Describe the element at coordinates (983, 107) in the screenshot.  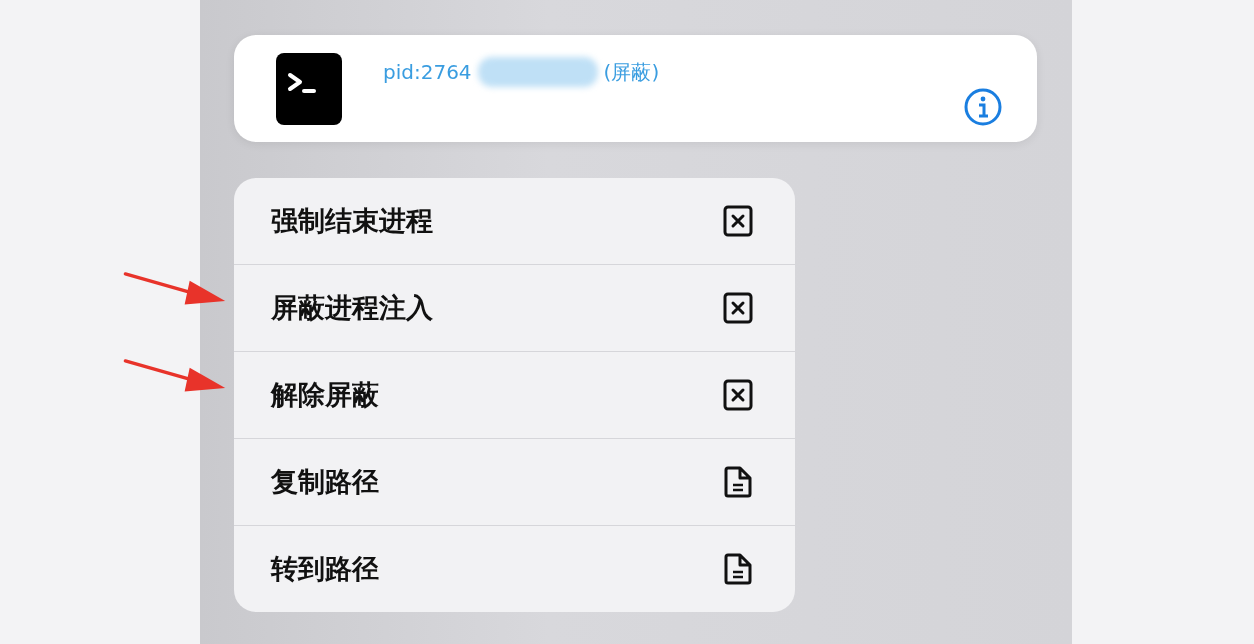
I see `info-icon` at that location.